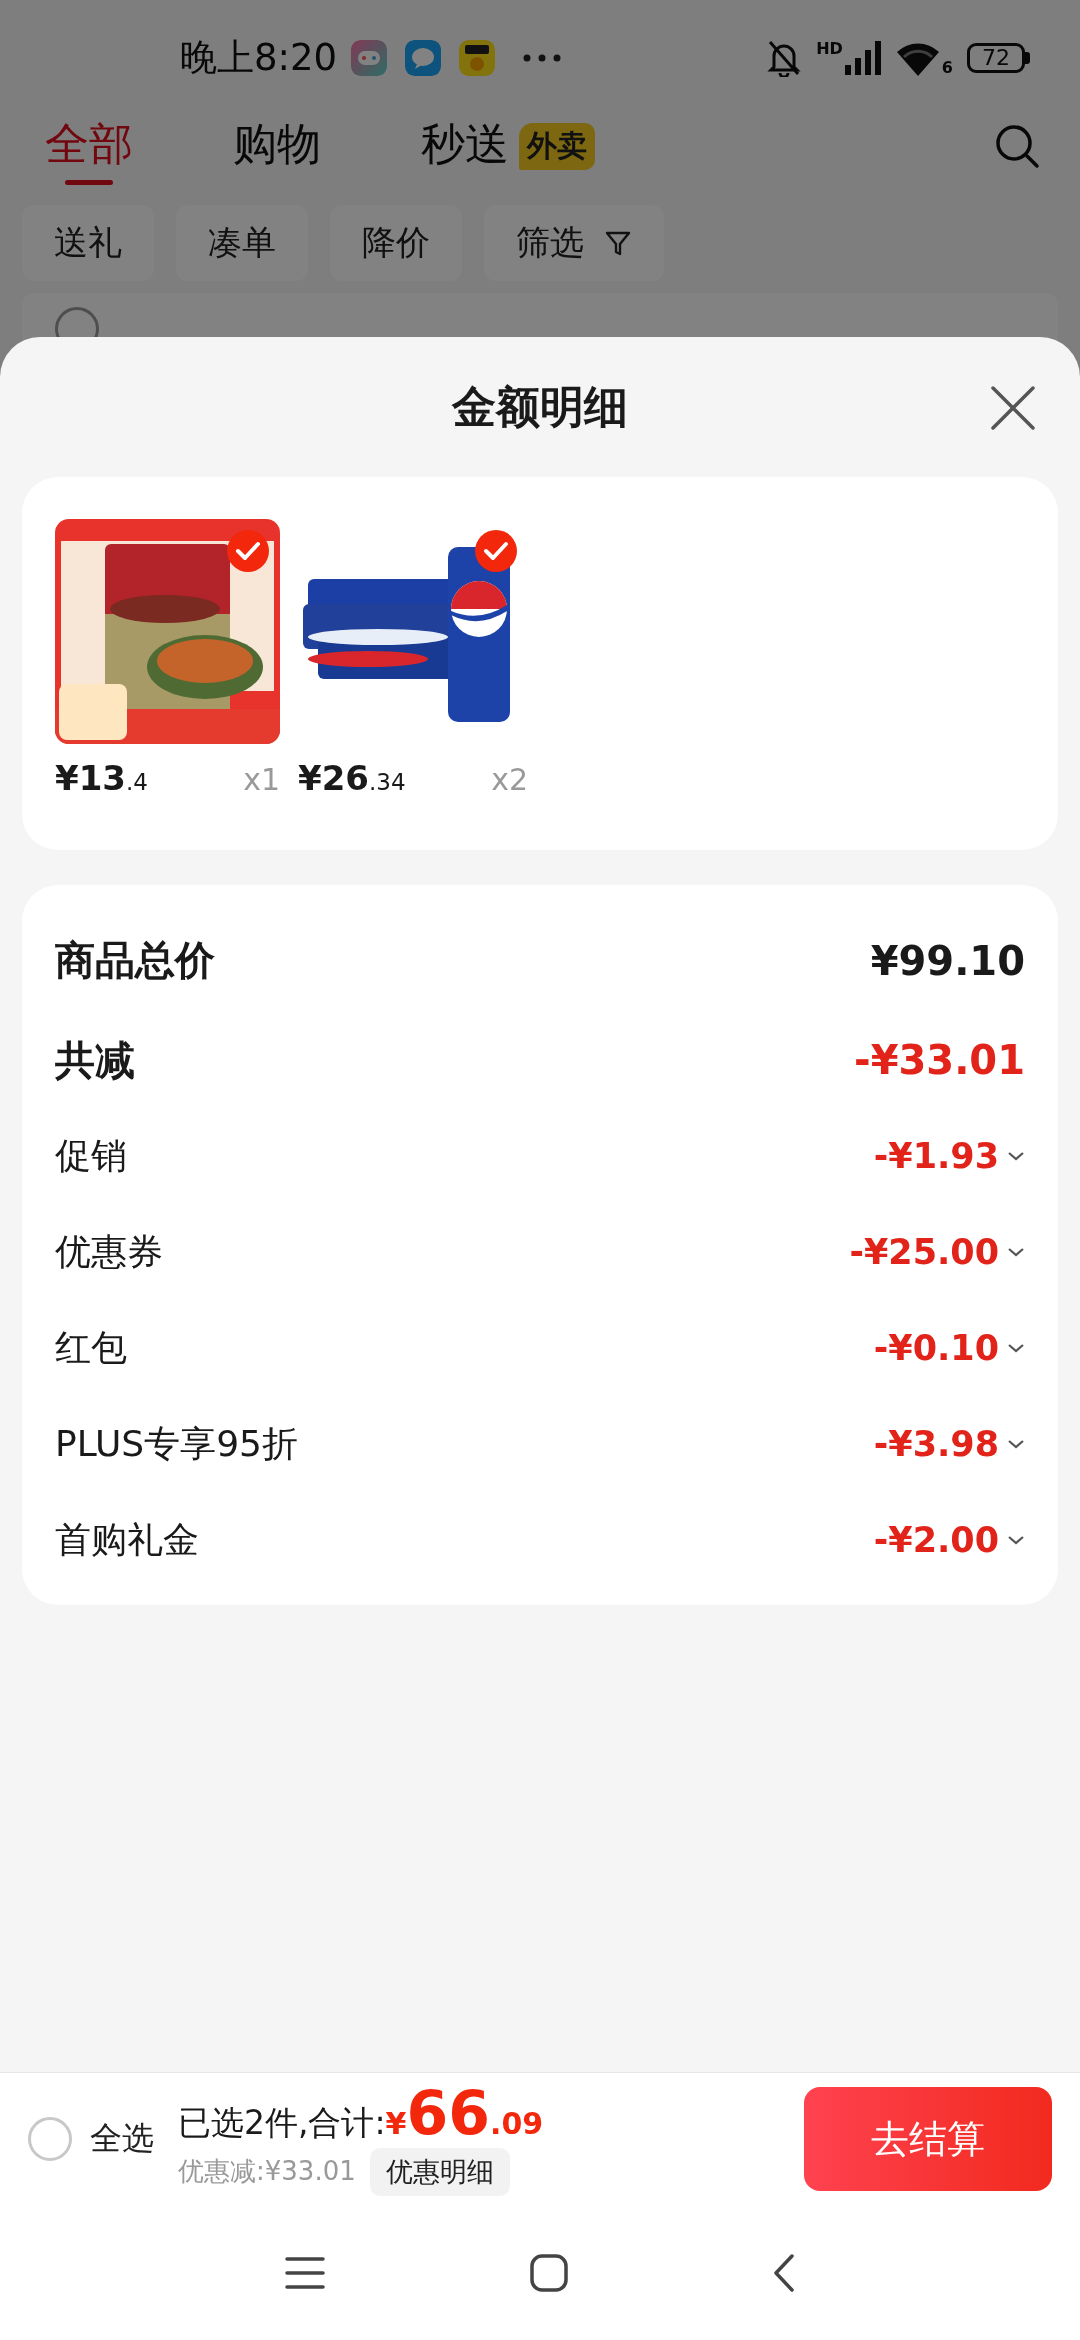 The width and height of the screenshot is (1080, 2340). What do you see at coordinates (862, 57) in the screenshot?
I see `signal-icon` at bounding box center [862, 57].